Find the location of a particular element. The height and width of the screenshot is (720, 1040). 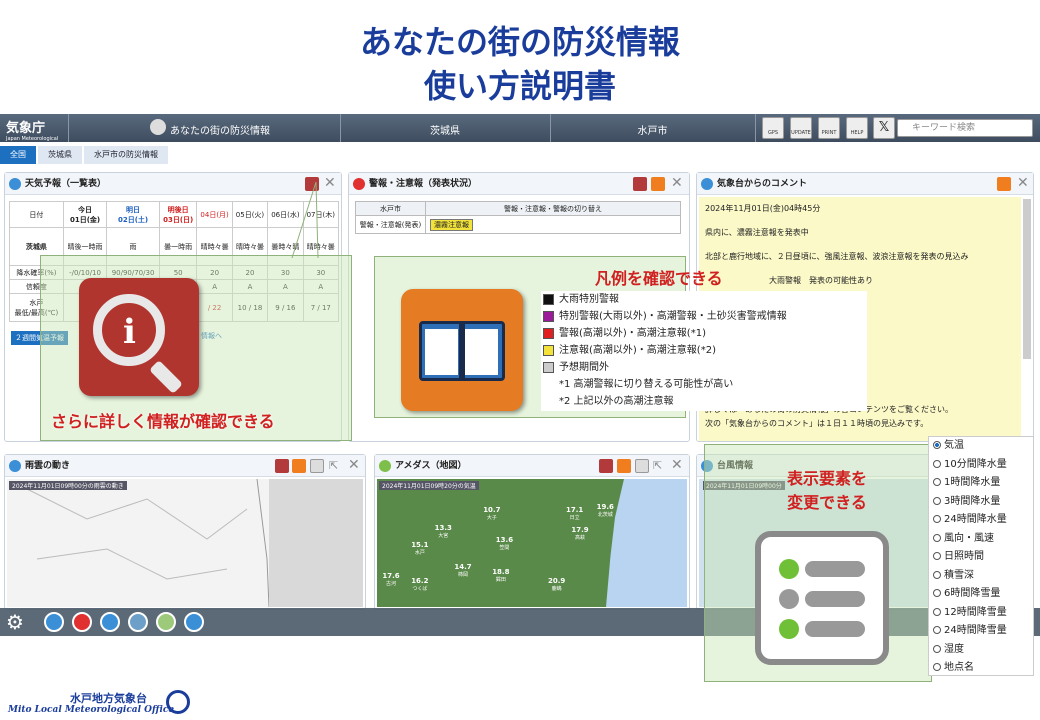

gps-button: GPS is located at coordinates (773, 128).